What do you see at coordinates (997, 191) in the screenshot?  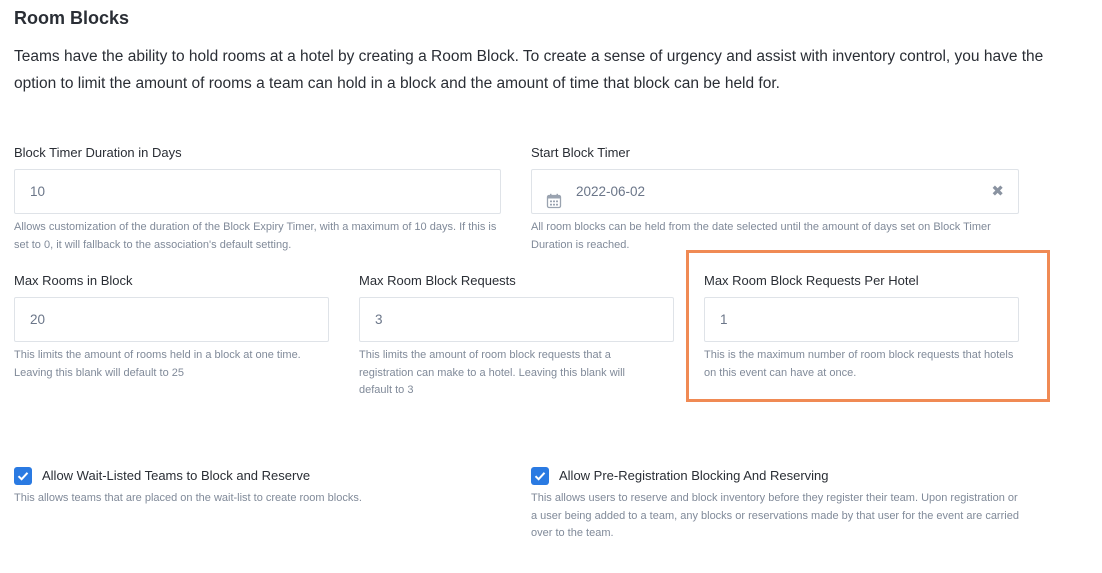 I see `close-icon: ✖` at bounding box center [997, 191].